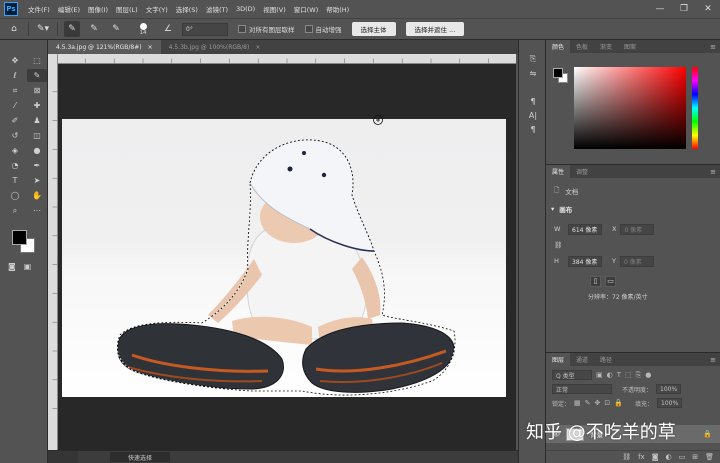  I want to click on subtract-from-selection-brush-icon: ✎, so click(116, 29).